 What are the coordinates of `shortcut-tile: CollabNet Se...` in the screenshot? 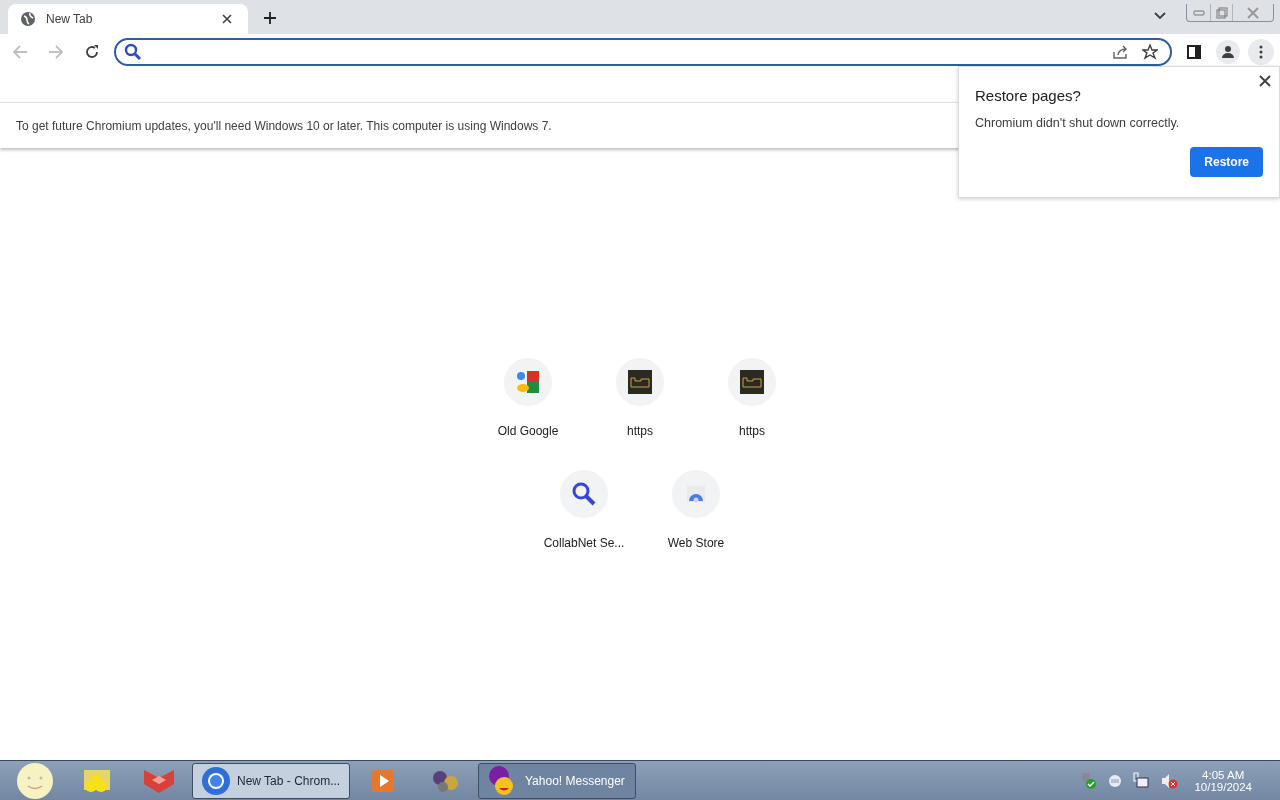 It's located at (584, 512).